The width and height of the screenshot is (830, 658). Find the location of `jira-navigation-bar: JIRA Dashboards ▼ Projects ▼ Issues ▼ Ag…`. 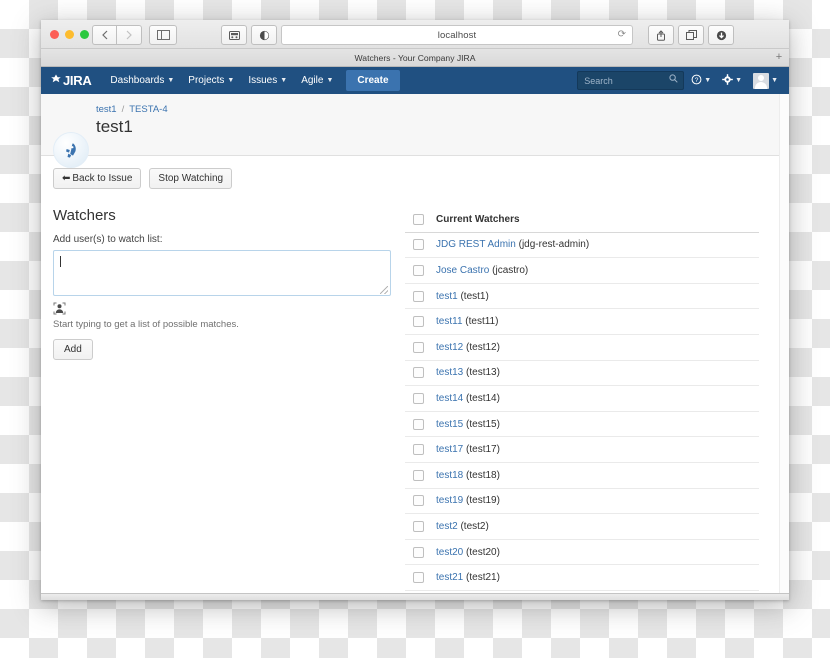

jira-navigation-bar: JIRA Dashboards ▼ Projects ▼ Issues ▼ Ag… is located at coordinates (415, 80).